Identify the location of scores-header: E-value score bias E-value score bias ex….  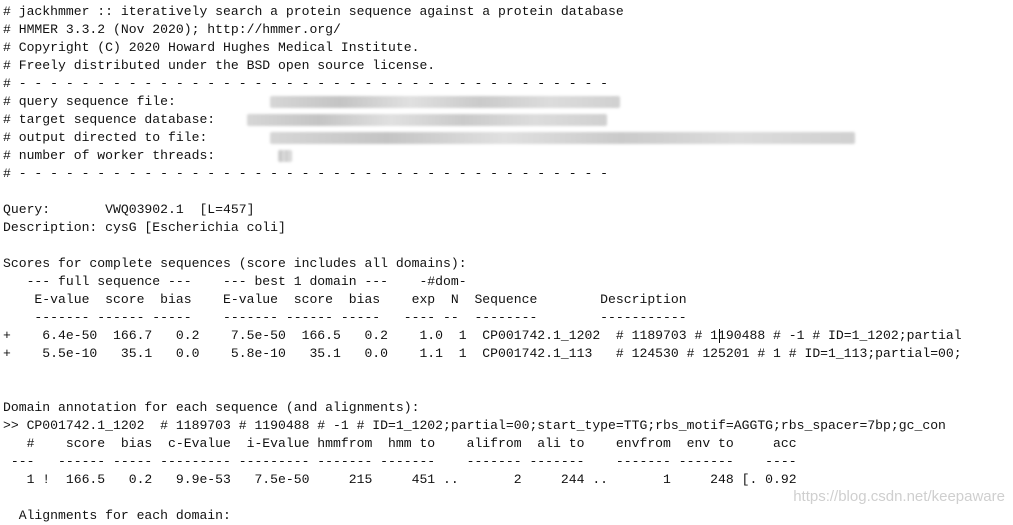
(345, 299).